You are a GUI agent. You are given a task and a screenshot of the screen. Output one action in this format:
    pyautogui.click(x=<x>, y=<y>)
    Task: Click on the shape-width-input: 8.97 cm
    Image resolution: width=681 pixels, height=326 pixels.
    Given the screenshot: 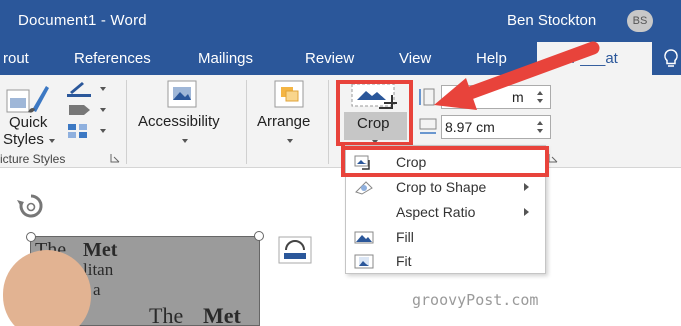 What is the action you would take?
    pyautogui.click(x=496, y=127)
    